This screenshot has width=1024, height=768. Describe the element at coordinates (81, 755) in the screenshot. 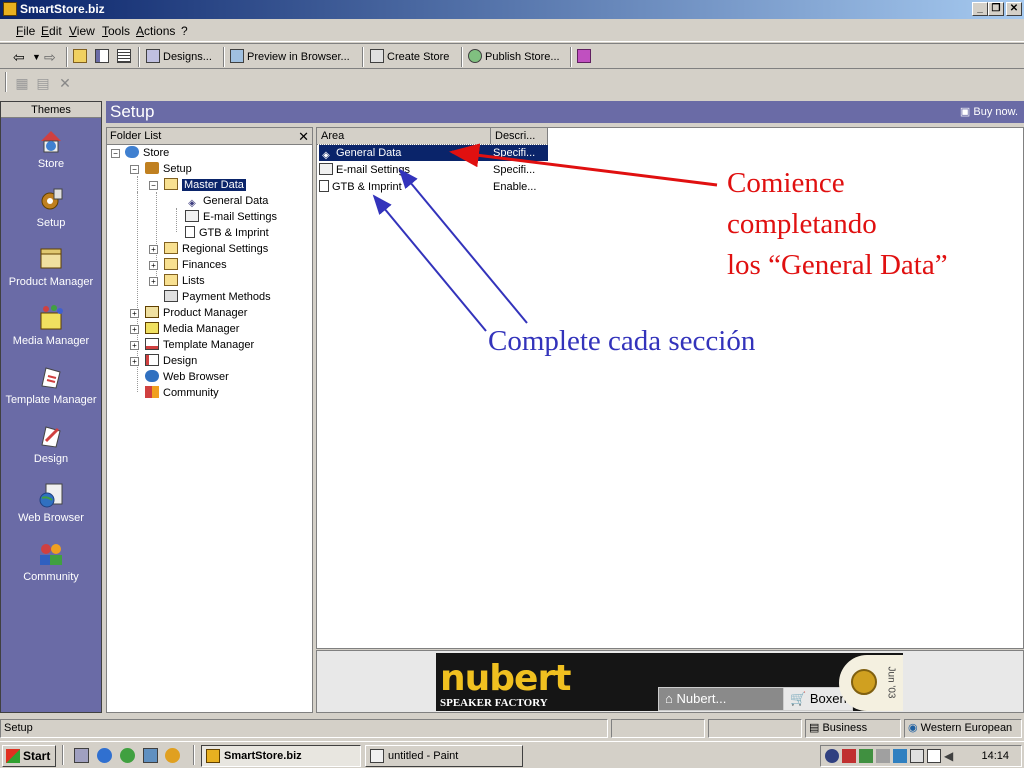

I see `show-desktop-icon` at that location.